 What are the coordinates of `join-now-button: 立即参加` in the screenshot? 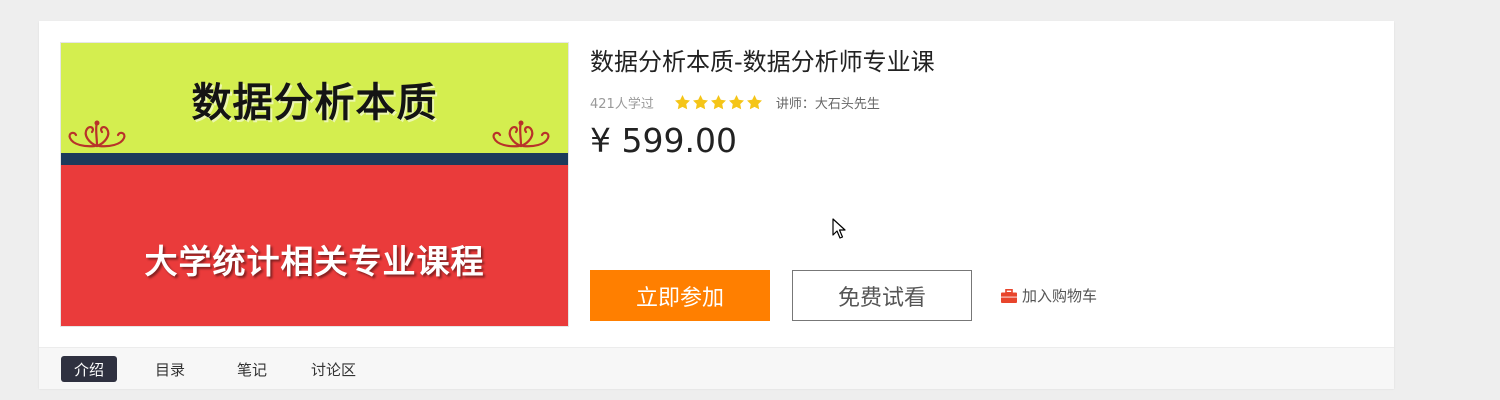 It's located at (680, 295).